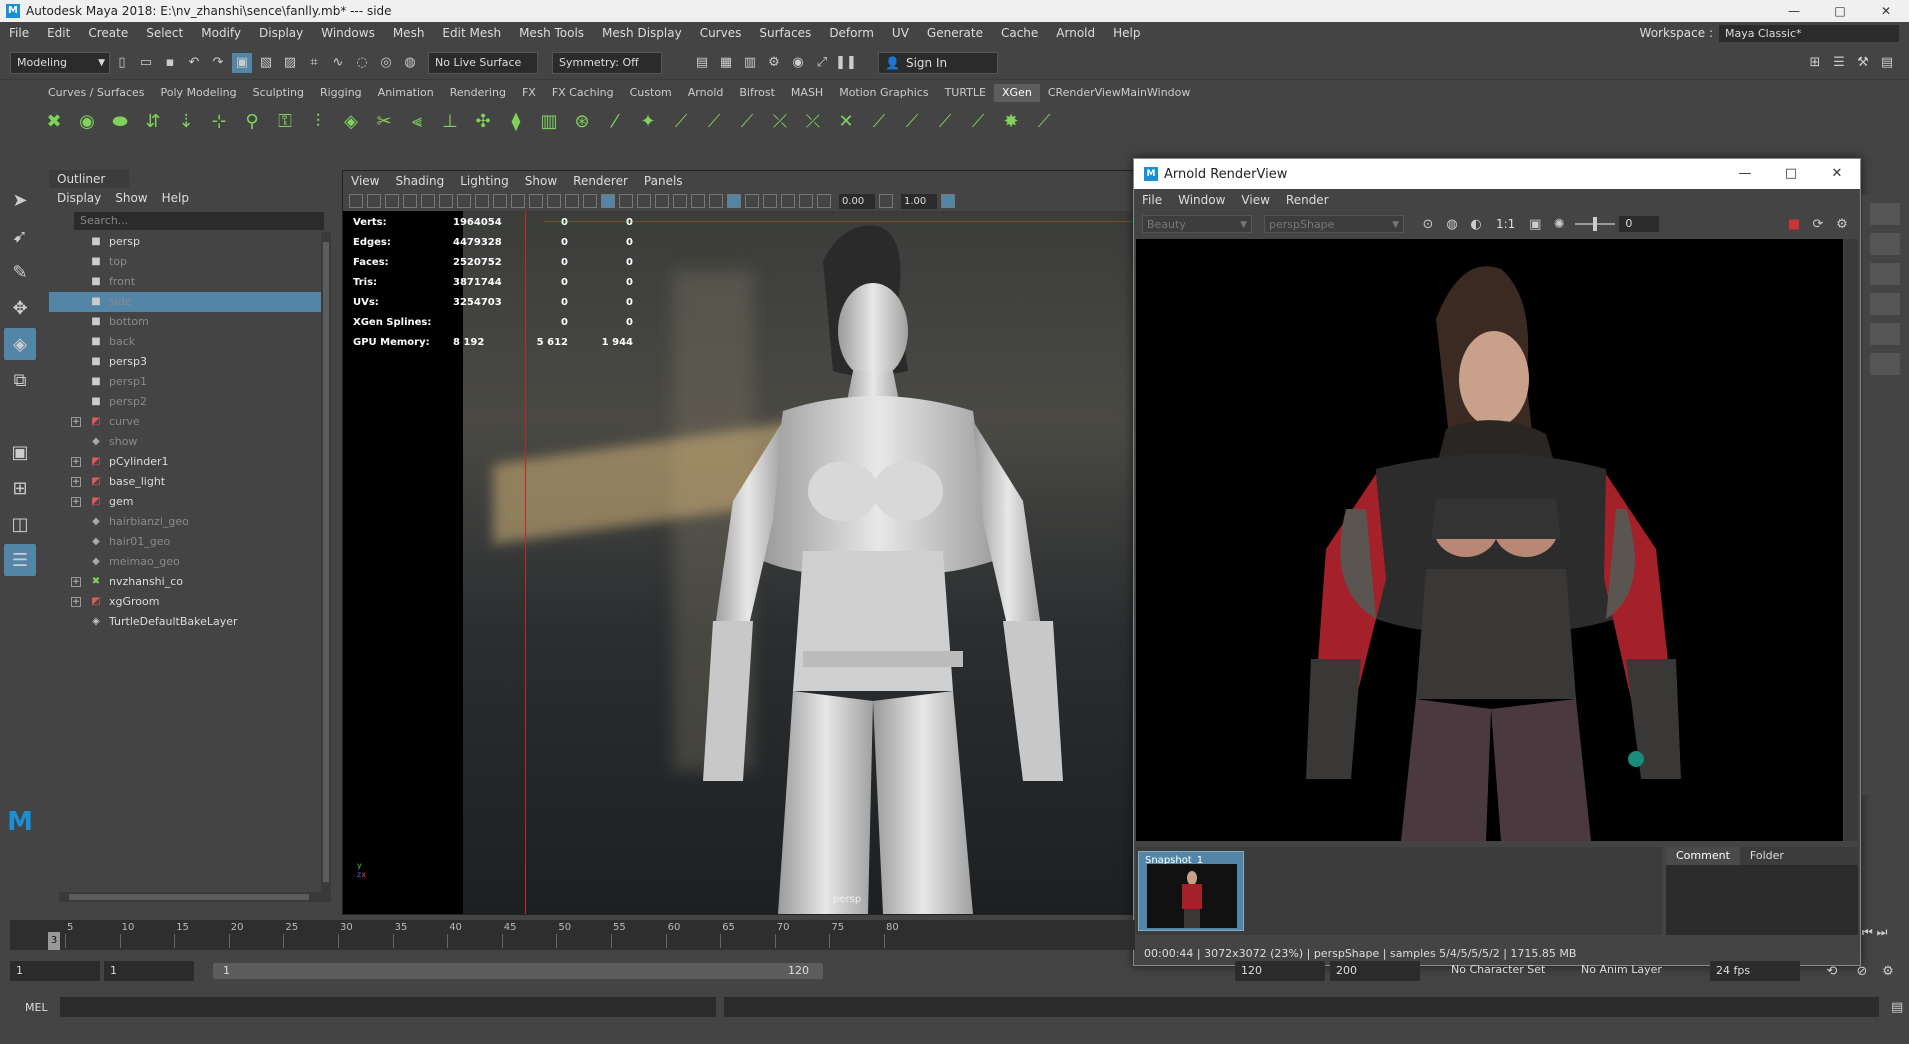  What do you see at coordinates (185, 382) in the screenshot?
I see `outliner-item-persp1: ■ persp1` at bounding box center [185, 382].